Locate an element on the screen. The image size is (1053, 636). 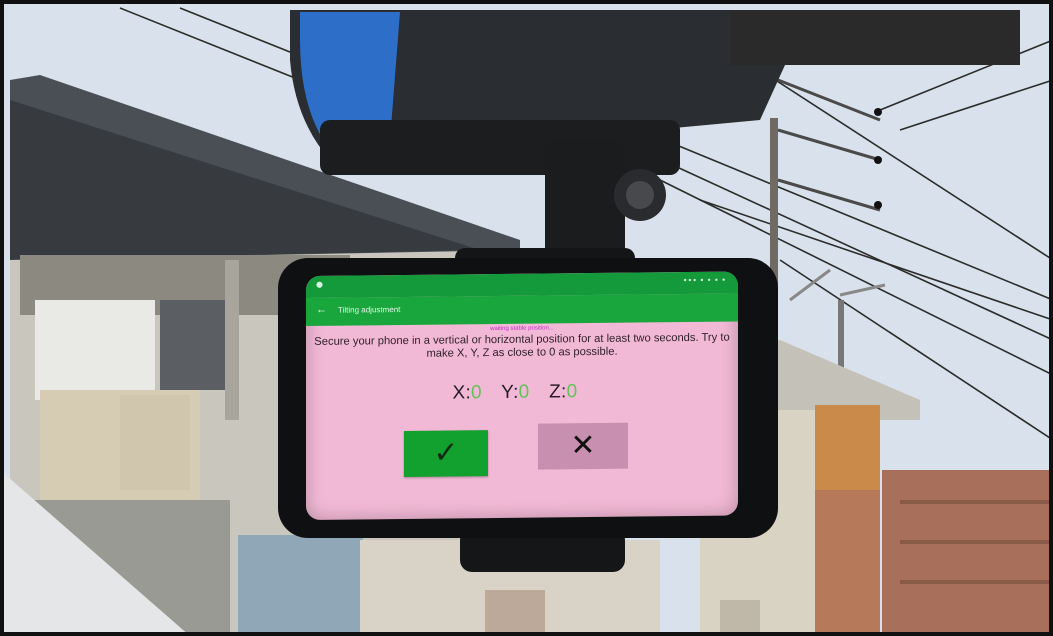
close-icon: ✕ is located at coordinates (583, 445).